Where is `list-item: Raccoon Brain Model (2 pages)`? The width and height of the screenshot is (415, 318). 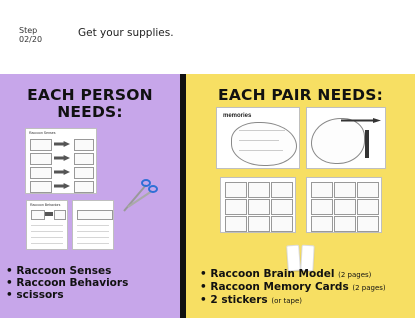
list-item: Raccoon Brain Model (2 pages) is located at coordinates (293, 274).